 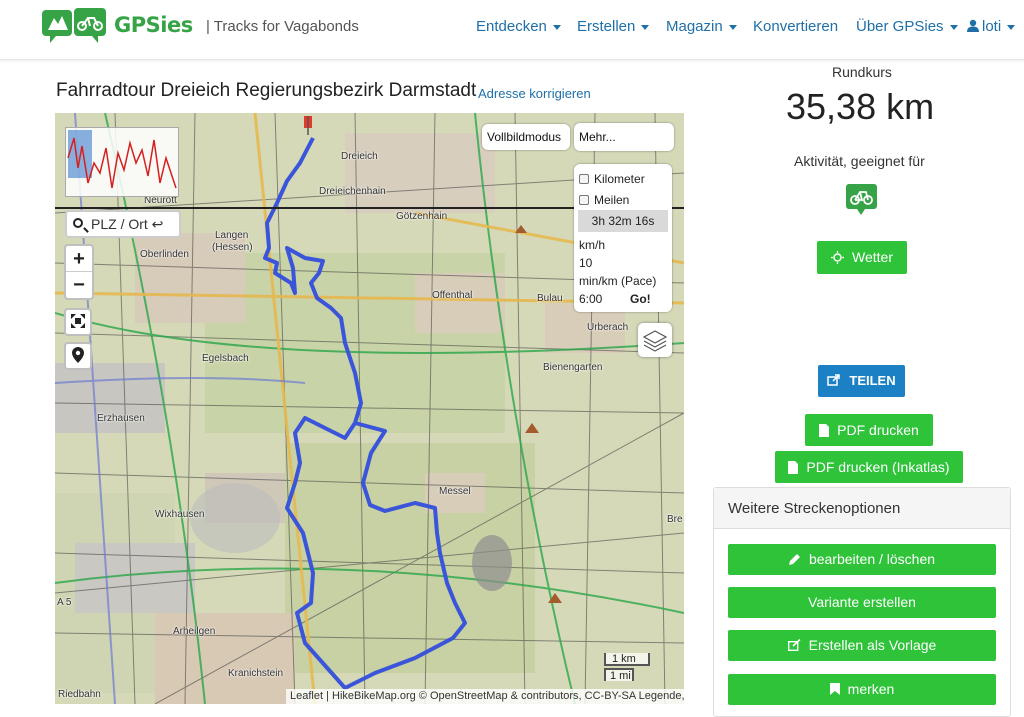 What do you see at coordinates (164, 254) in the screenshot?
I see `map-label: Oberlinden` at bounding box center [164, 254].